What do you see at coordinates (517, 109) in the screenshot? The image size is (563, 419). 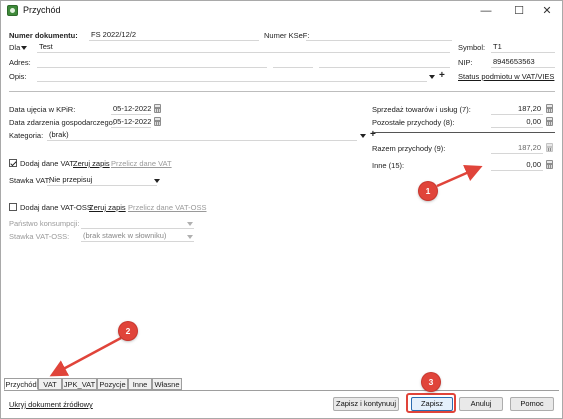 I see `sales-value: 187,20` at bounding box center [517, 109].